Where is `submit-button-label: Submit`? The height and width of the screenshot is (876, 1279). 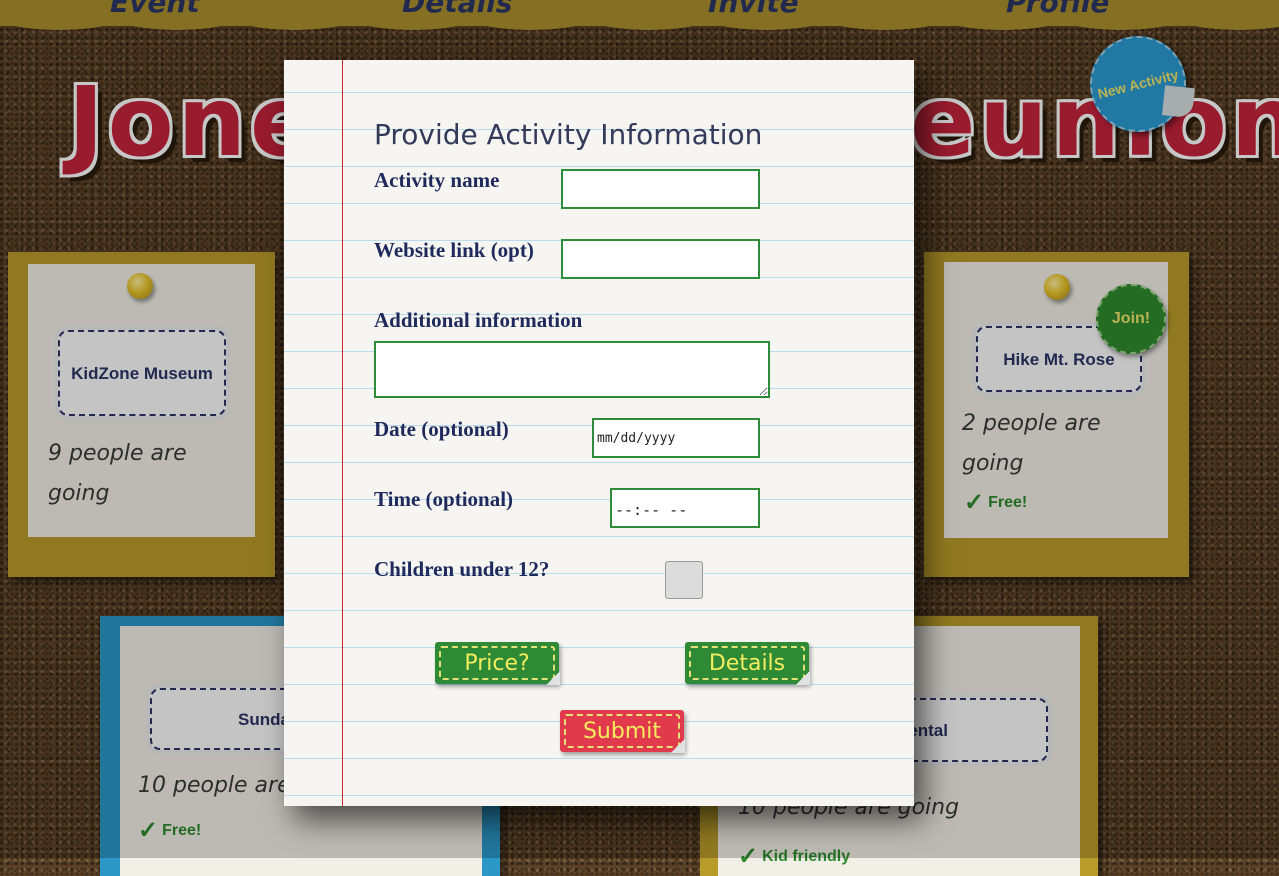
submit-button-label: Submit is located at coordinates (622, 731).